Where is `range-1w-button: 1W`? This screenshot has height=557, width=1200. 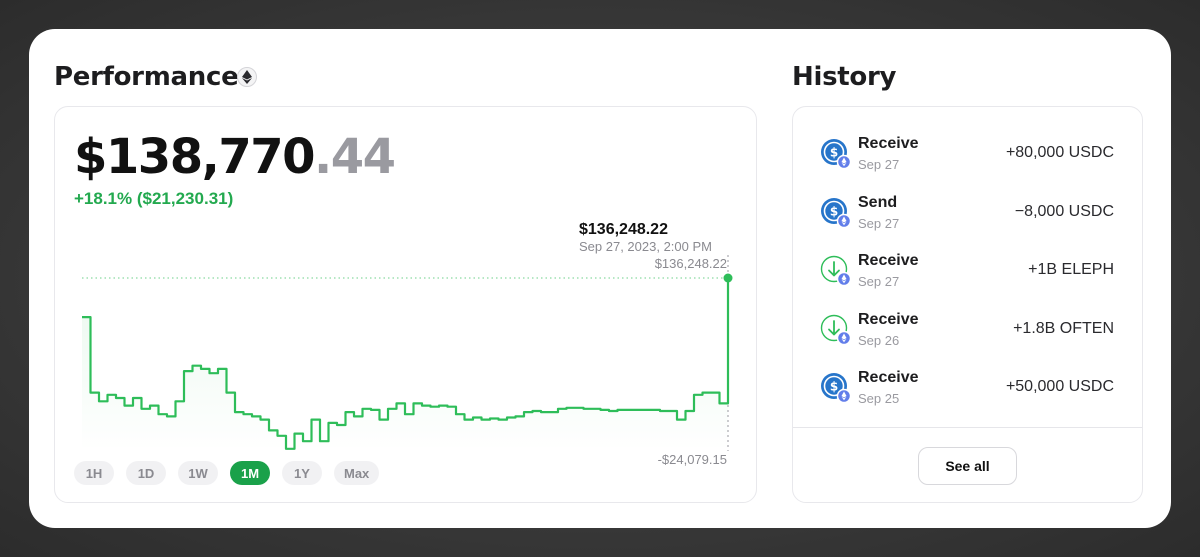 range-1w-button: 1W is located at coordinates (198, 473).